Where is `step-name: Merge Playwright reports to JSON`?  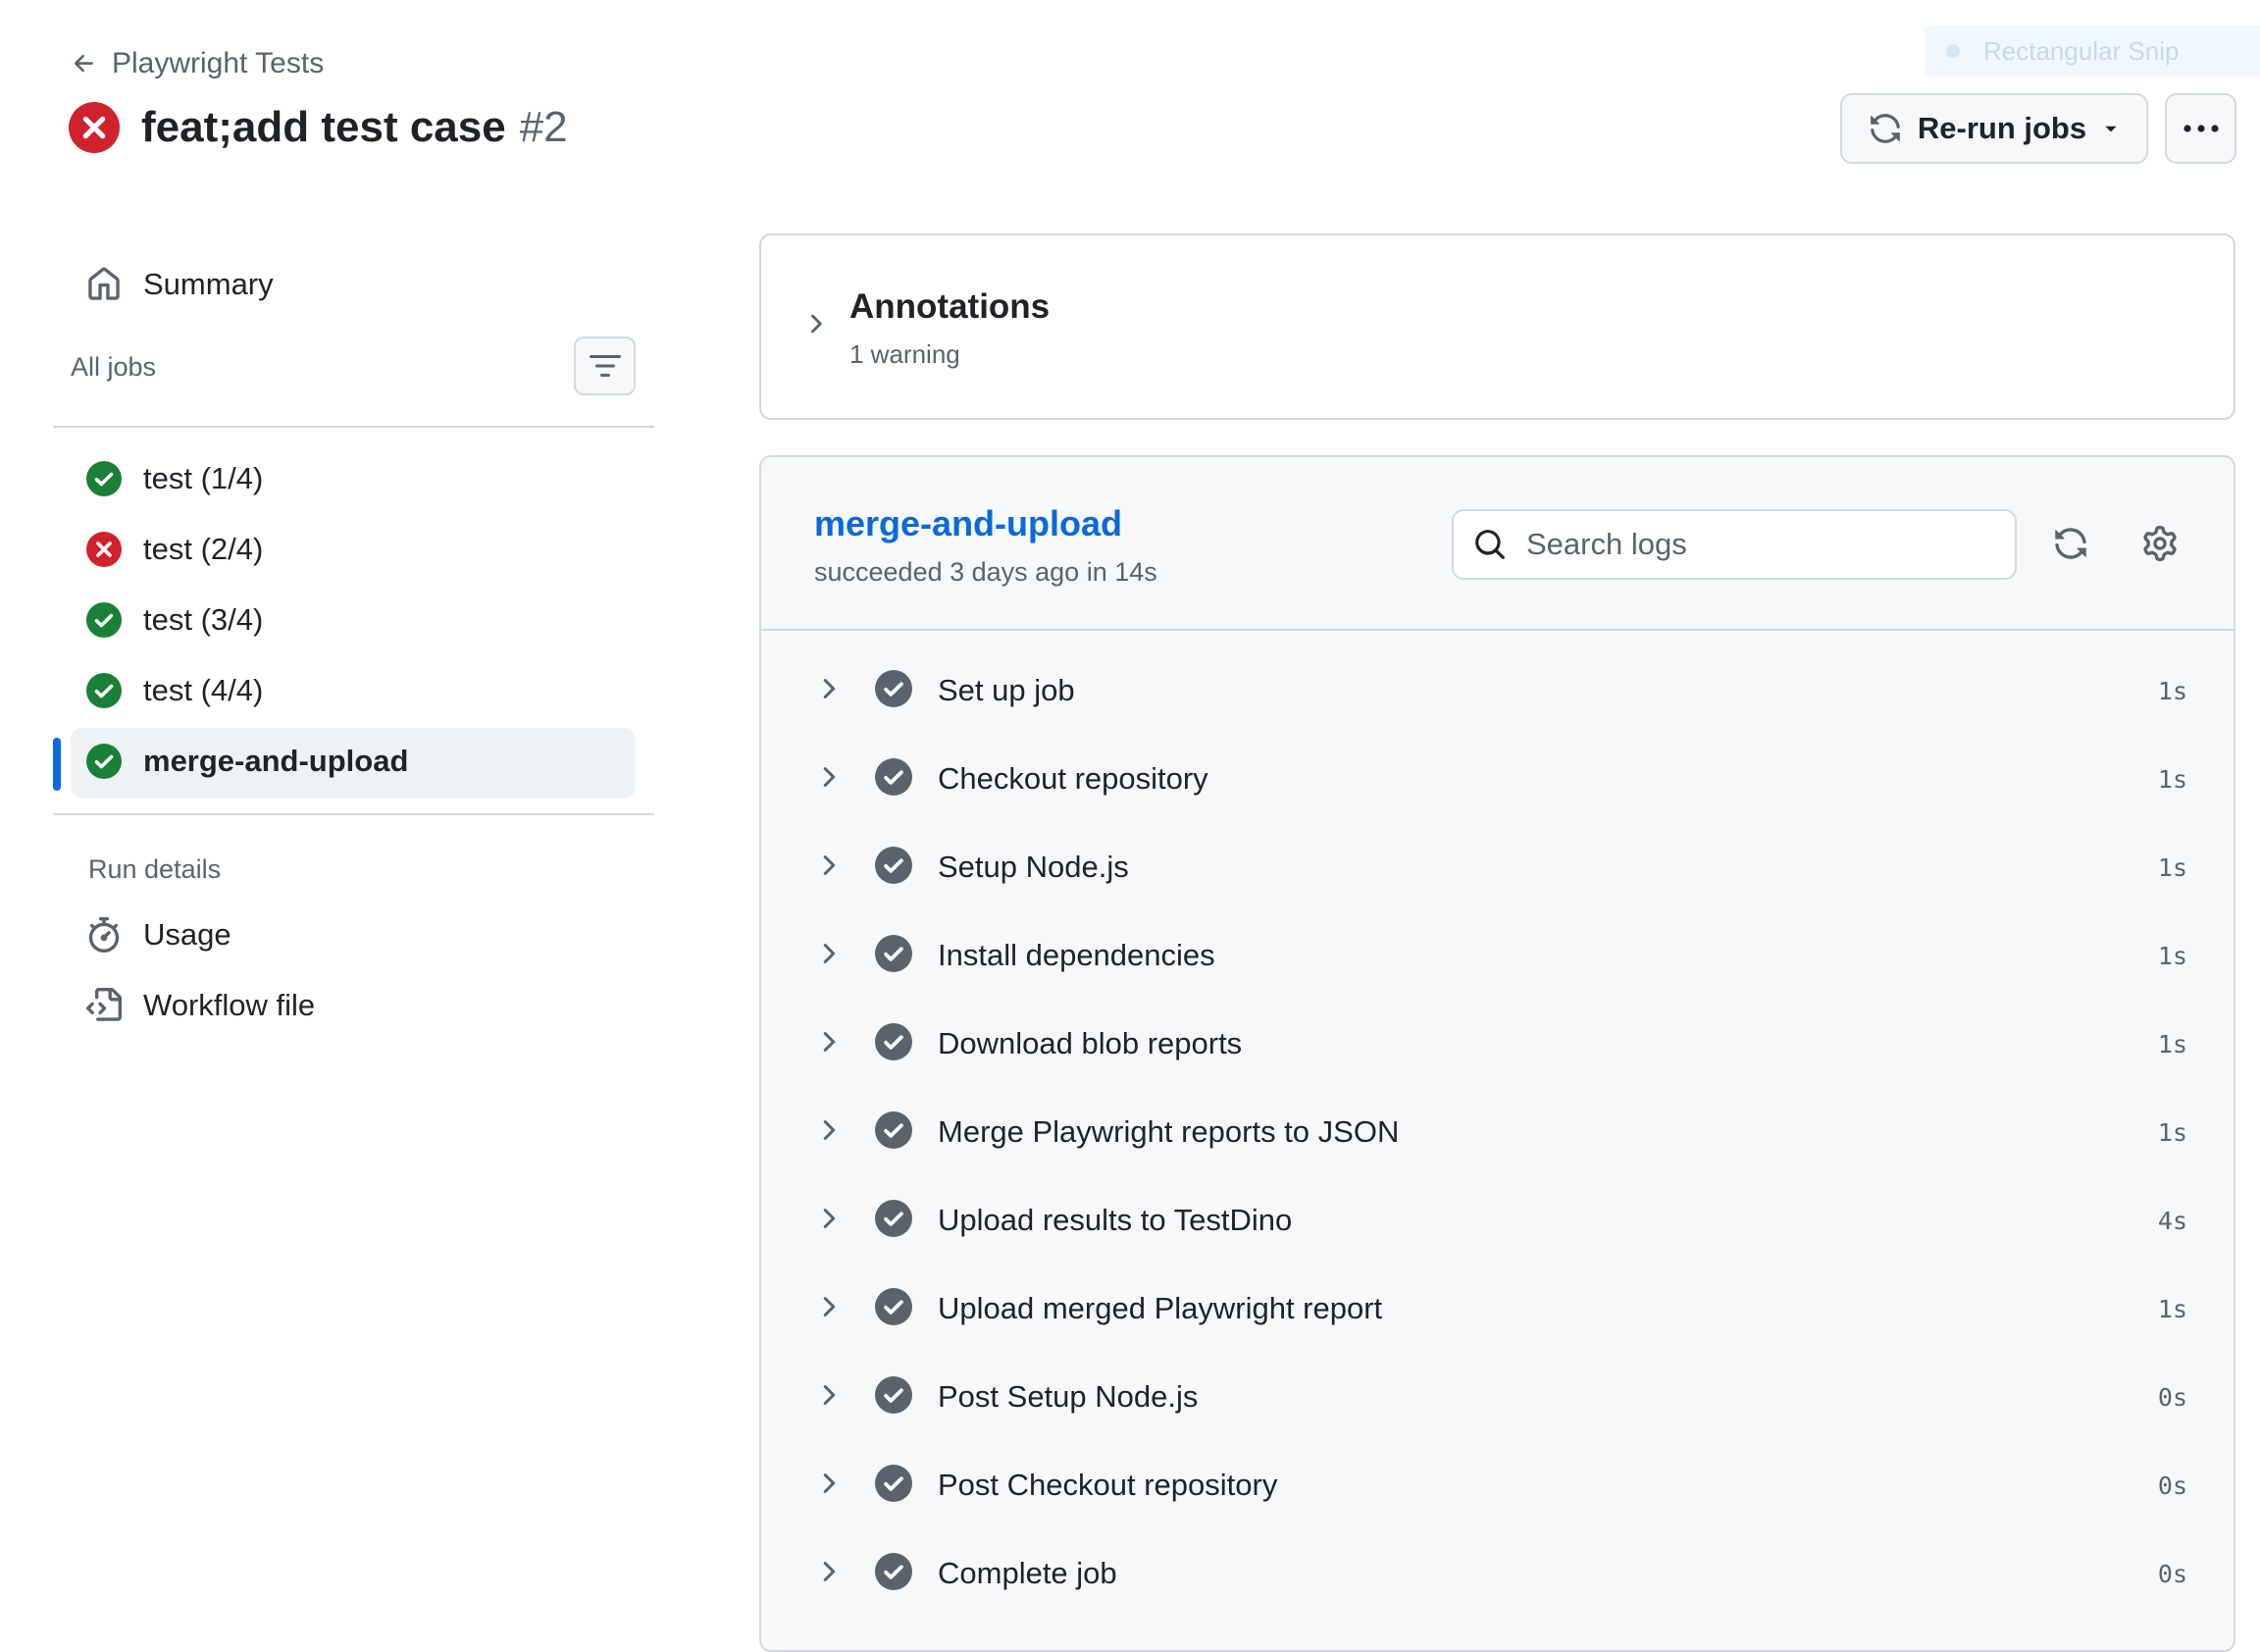 step-name: Merge Playwright reports to JSON is located at coordinates (1169, 1131).